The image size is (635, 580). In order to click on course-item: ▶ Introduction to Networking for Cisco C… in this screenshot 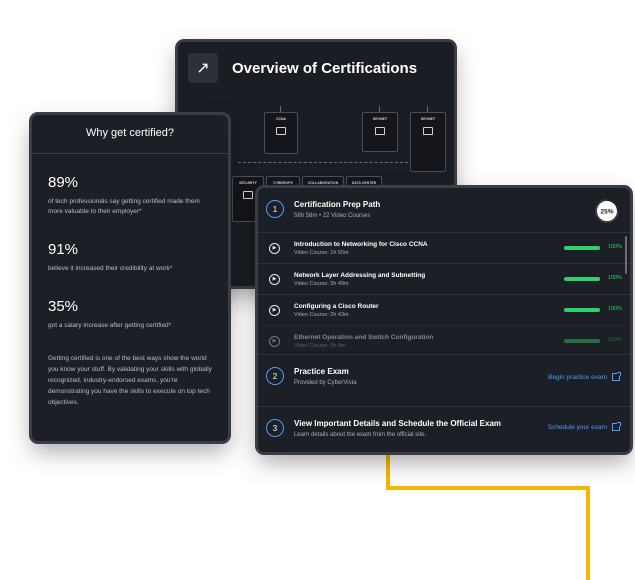, I will do `click(444, 247)`.